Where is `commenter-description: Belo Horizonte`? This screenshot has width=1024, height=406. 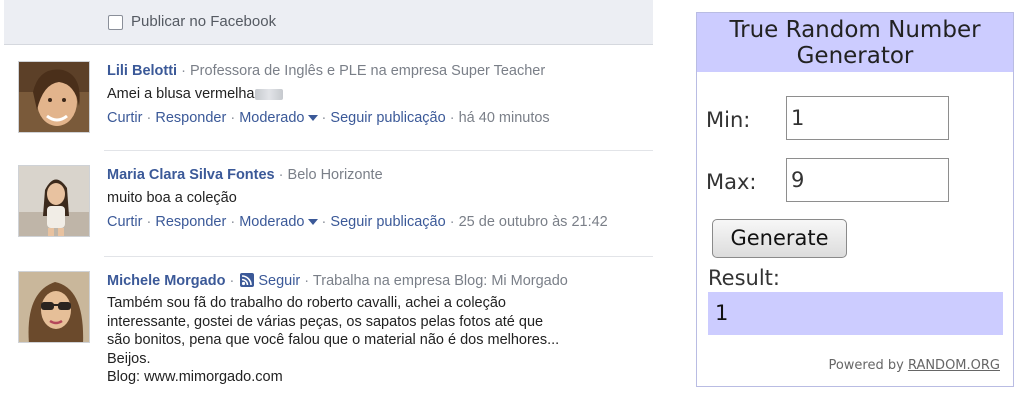 commenter-description: Belo Horizonte is located at coordinates (335, 175).